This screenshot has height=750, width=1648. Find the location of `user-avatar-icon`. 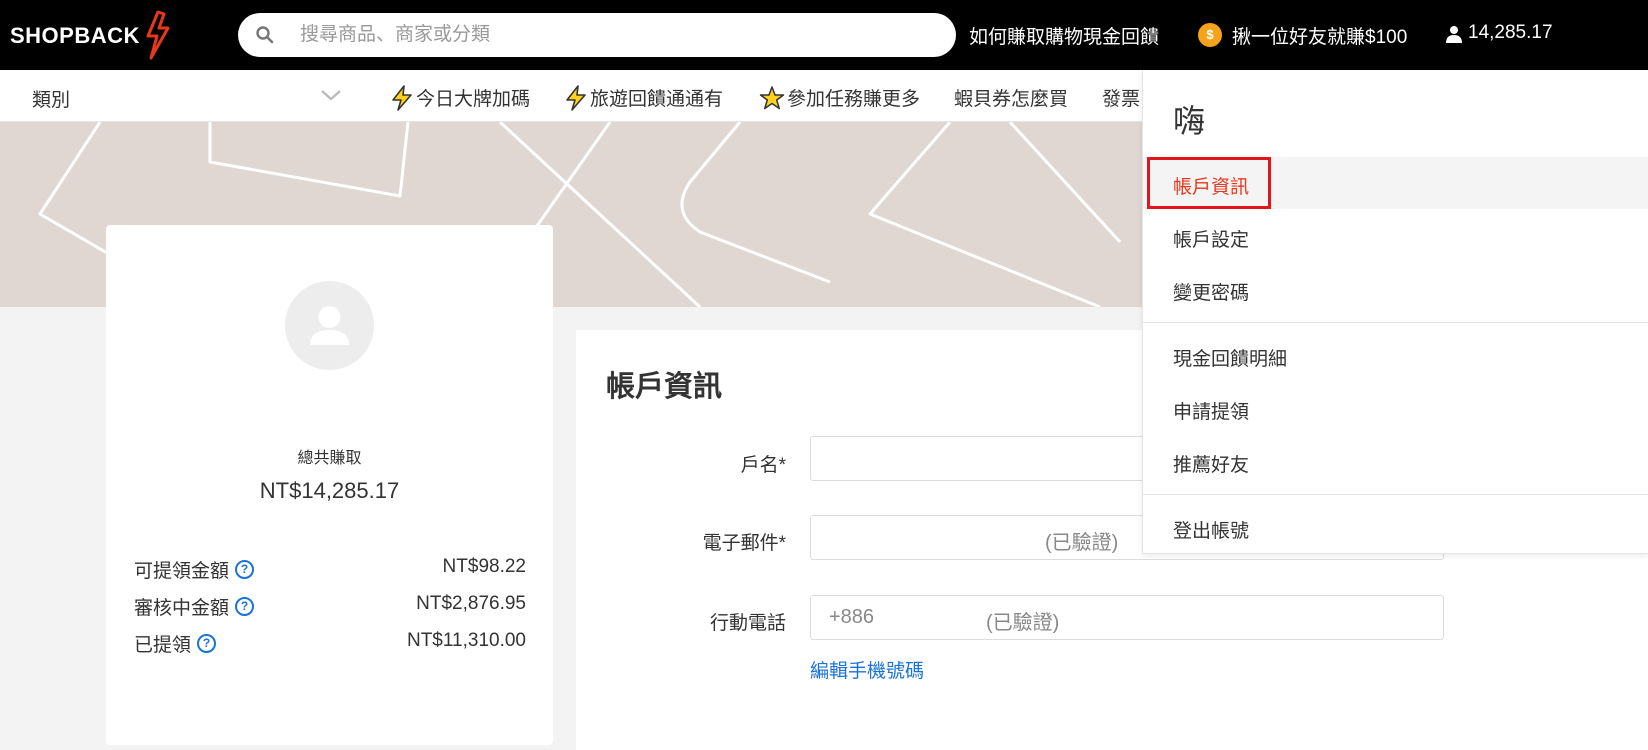

user-avatar-icon is located at coordinates (329, 325).